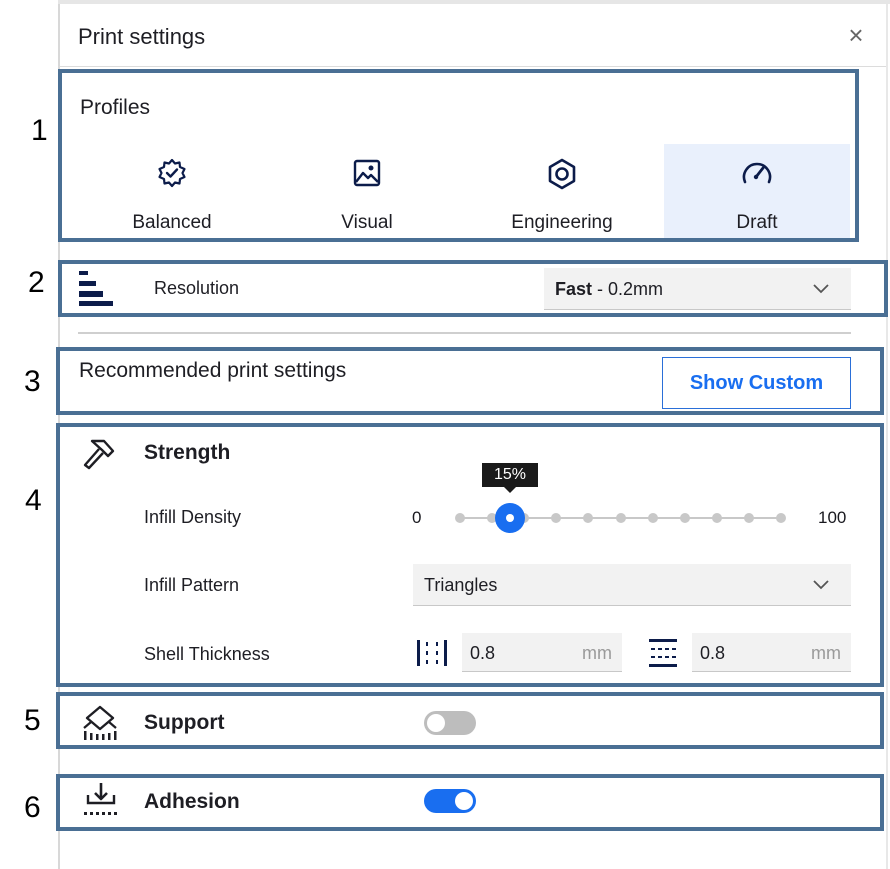 The height and width of the screenshot is (869, 890). I want to click on panel-top-edge, so click(474, 2).